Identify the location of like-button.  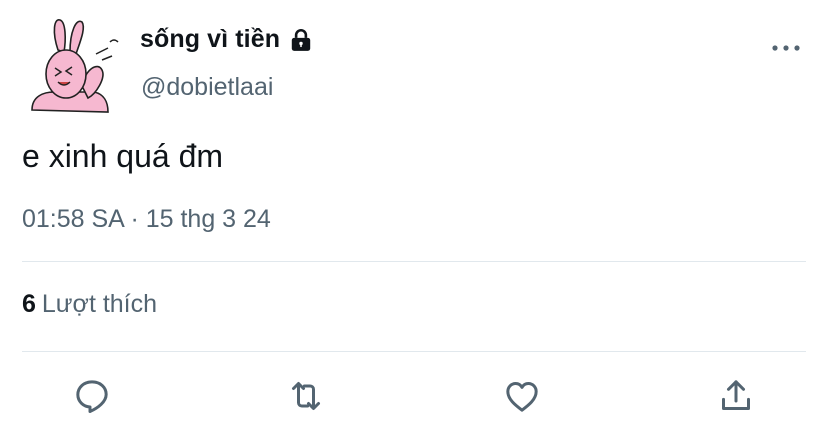
(522, 396).